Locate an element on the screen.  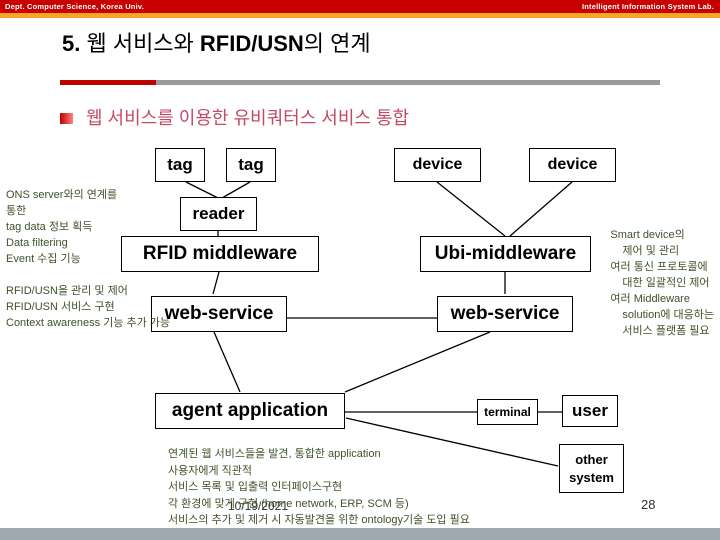
diagram-box-agent-application: agent application is located at coordinates (250, 411).